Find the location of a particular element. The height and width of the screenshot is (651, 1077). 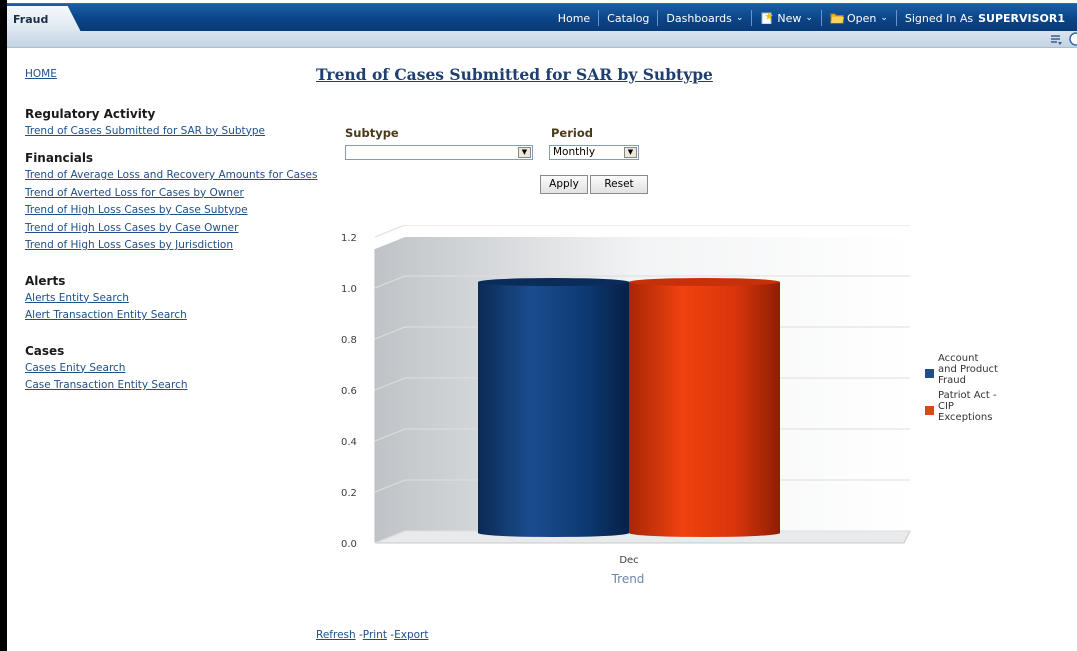

home-link-label: Home is located at coordinates (574, 18).